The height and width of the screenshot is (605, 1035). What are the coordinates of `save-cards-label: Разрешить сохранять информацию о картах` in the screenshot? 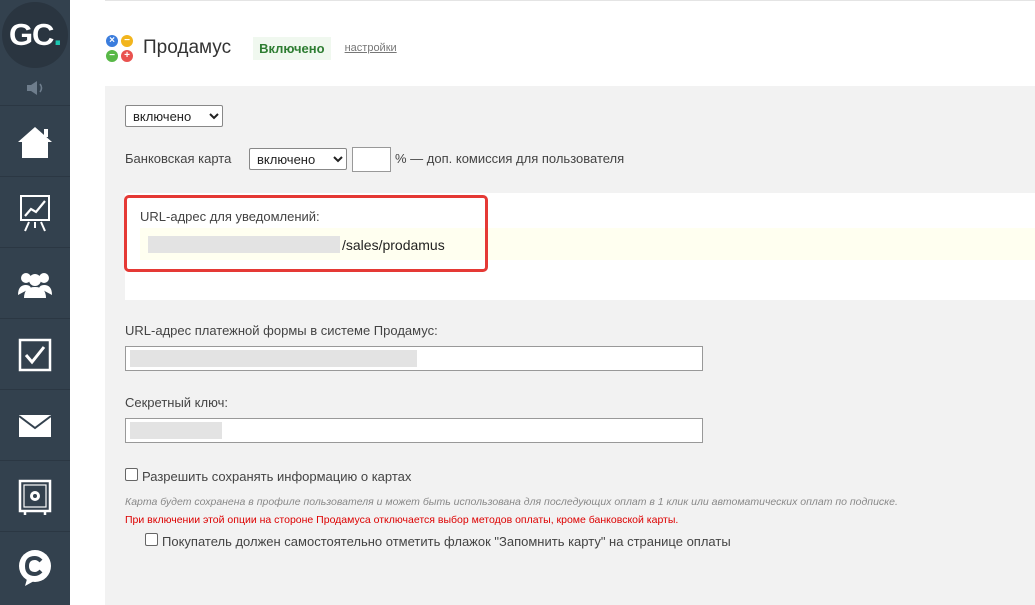 It's located at (276, 476).